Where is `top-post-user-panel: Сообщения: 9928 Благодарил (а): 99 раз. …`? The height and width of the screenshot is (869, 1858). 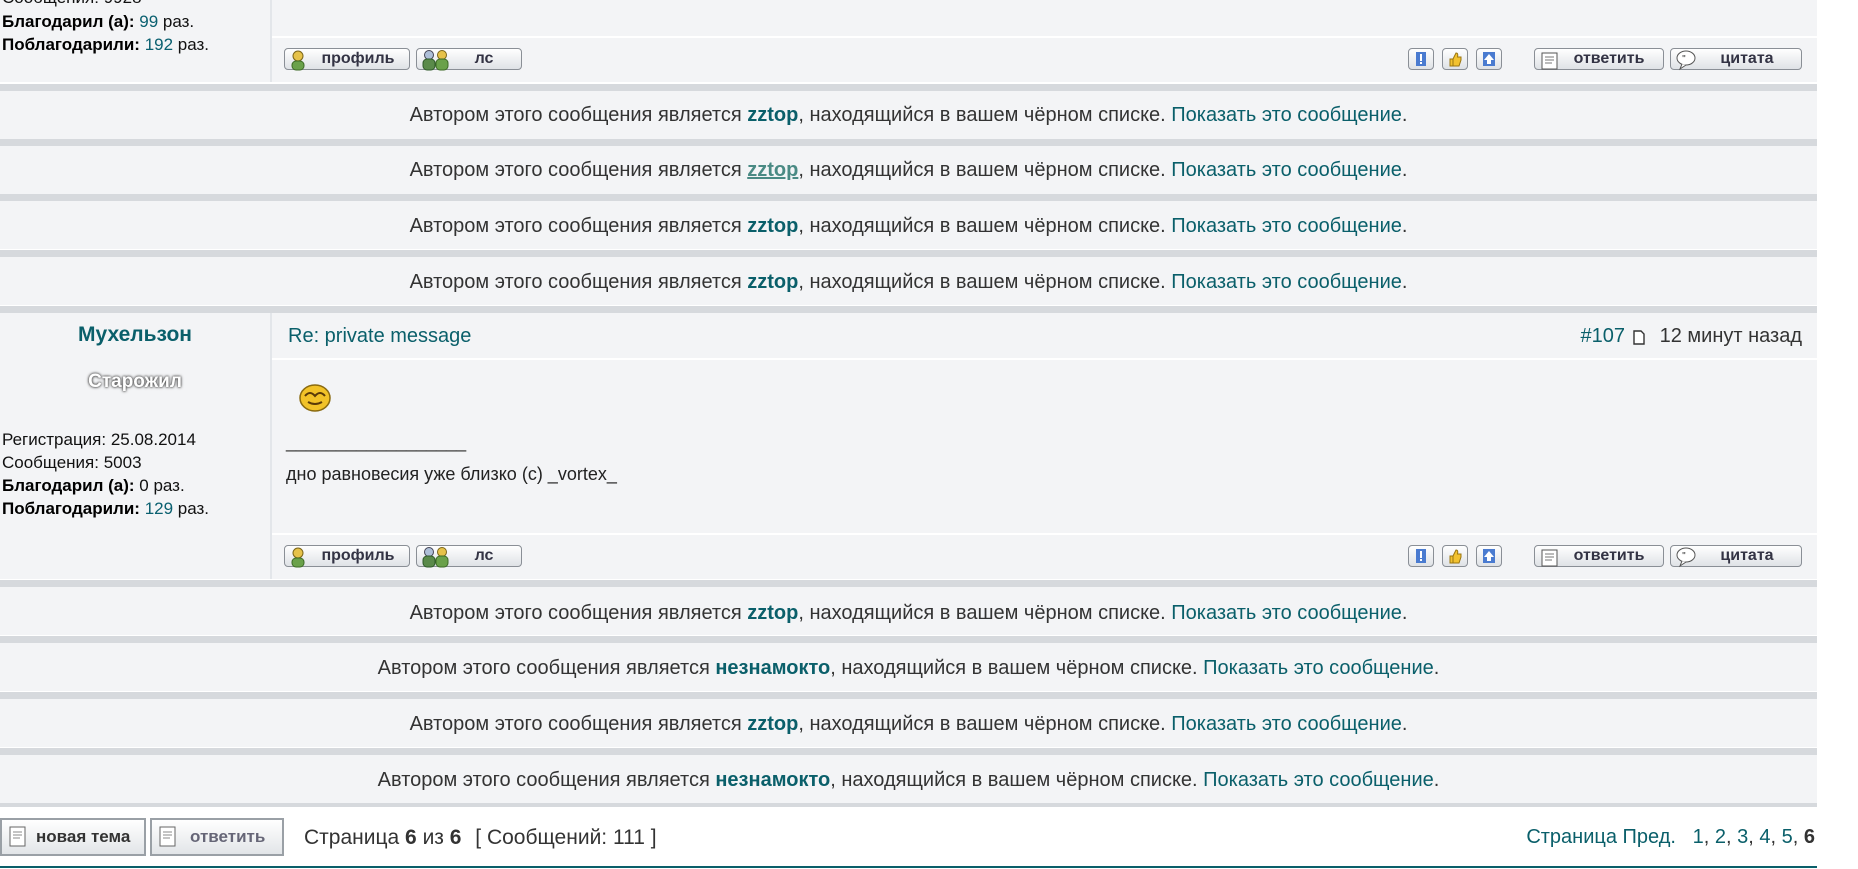
top-post-user-panel: Сообщения: 9928 Благодарил (а): 99 раз. … is located at coordinates (136, 41).